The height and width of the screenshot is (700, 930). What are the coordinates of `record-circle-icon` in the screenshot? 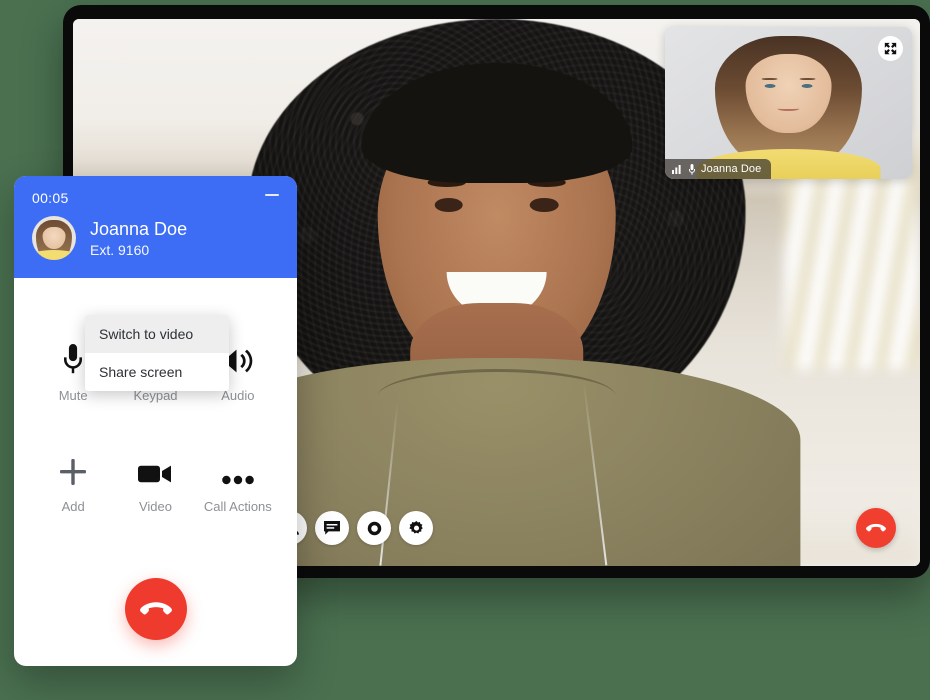 It's located at (374, 528).